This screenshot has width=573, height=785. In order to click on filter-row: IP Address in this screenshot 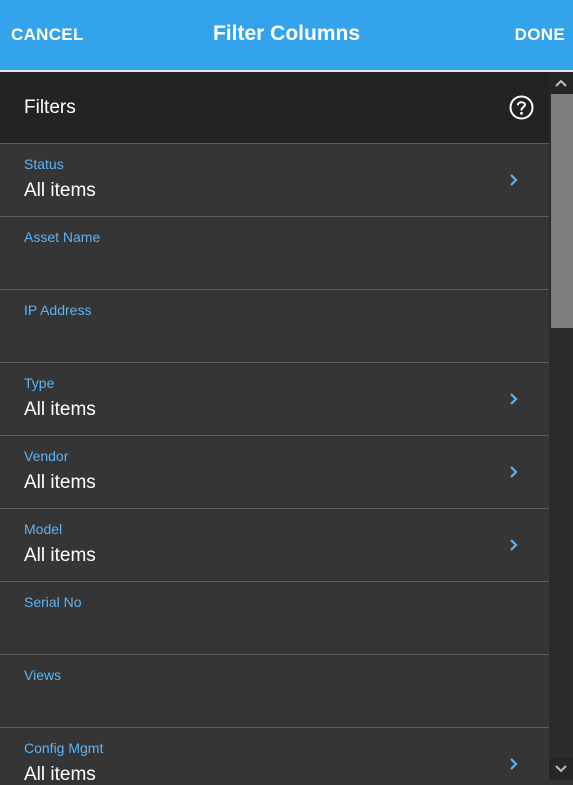, I will do `click(274, 326)`.